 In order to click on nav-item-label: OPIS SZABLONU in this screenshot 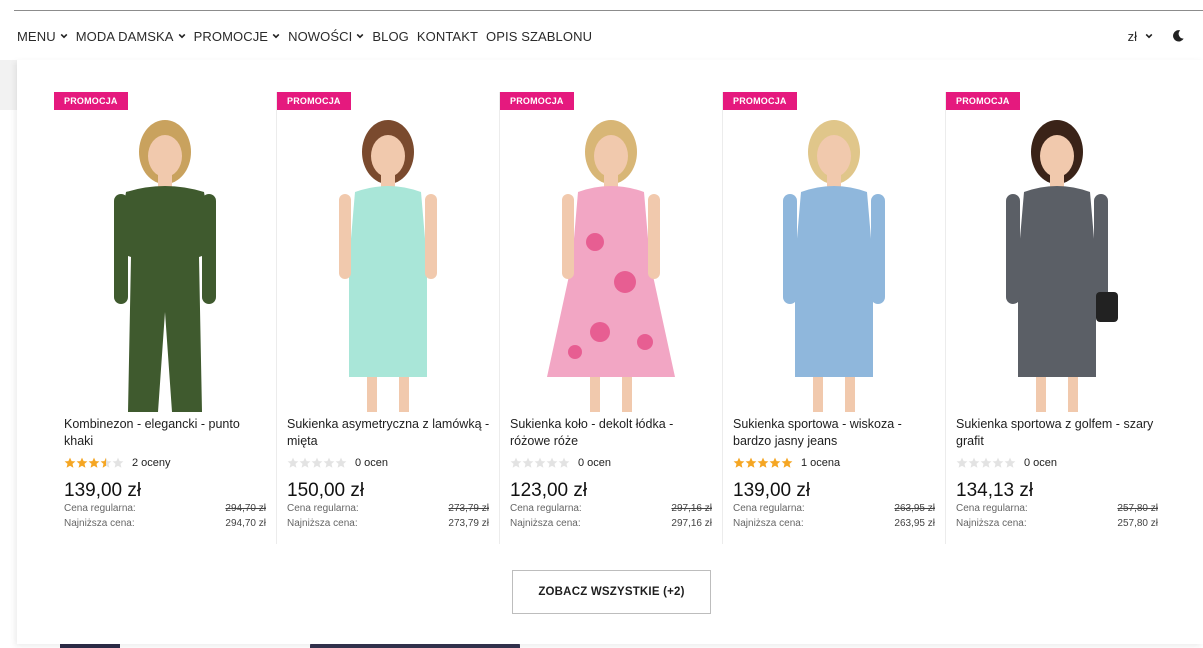, I will do `click(539, 36)`.